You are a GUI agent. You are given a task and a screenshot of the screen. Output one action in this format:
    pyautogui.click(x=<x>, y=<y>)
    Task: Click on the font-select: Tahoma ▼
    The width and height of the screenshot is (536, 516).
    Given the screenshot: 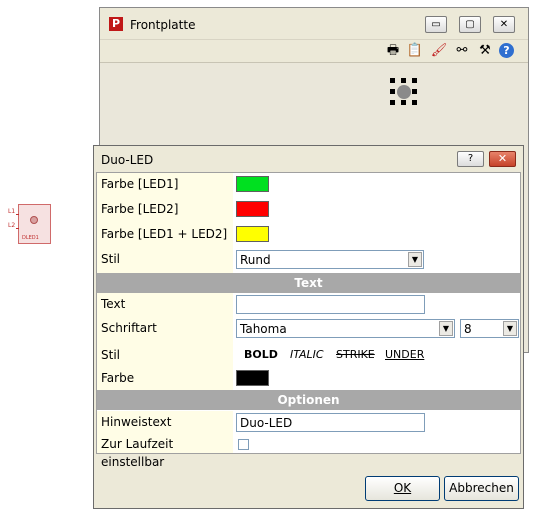 What is the action you would take?
    pyautogui.click(x=345, y=328)
    